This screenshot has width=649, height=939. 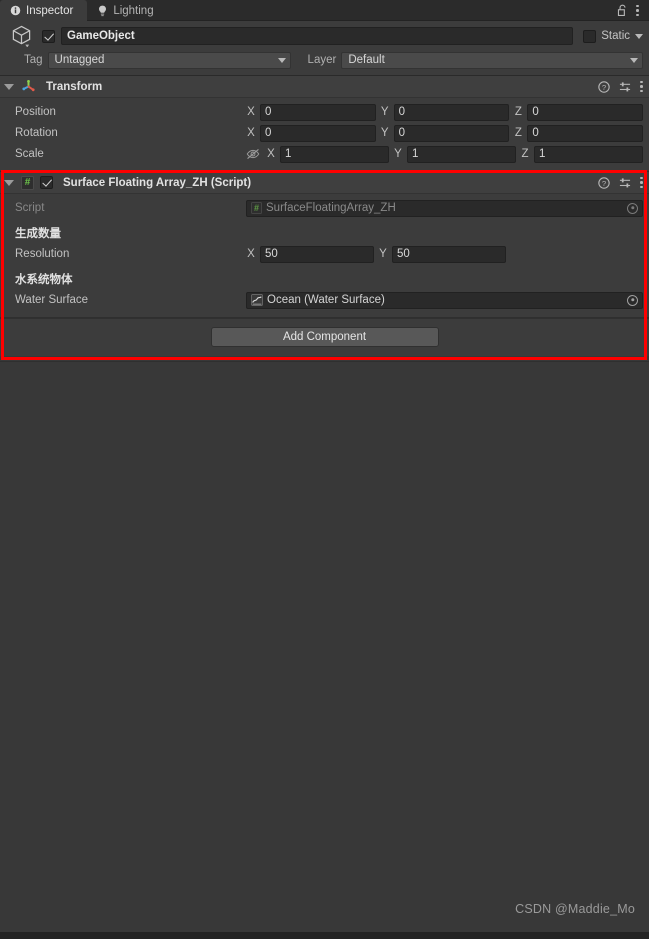 I want to click on water-surface-row: Water Surface Ocean (Water Surface), so click(x=324, y=300).